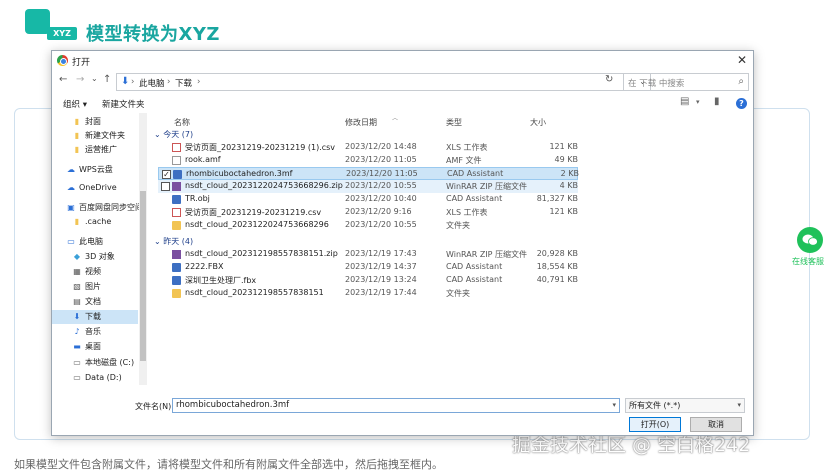 The image size is (831, 472). I want to click on column-size: 大小, so click(538, 122).